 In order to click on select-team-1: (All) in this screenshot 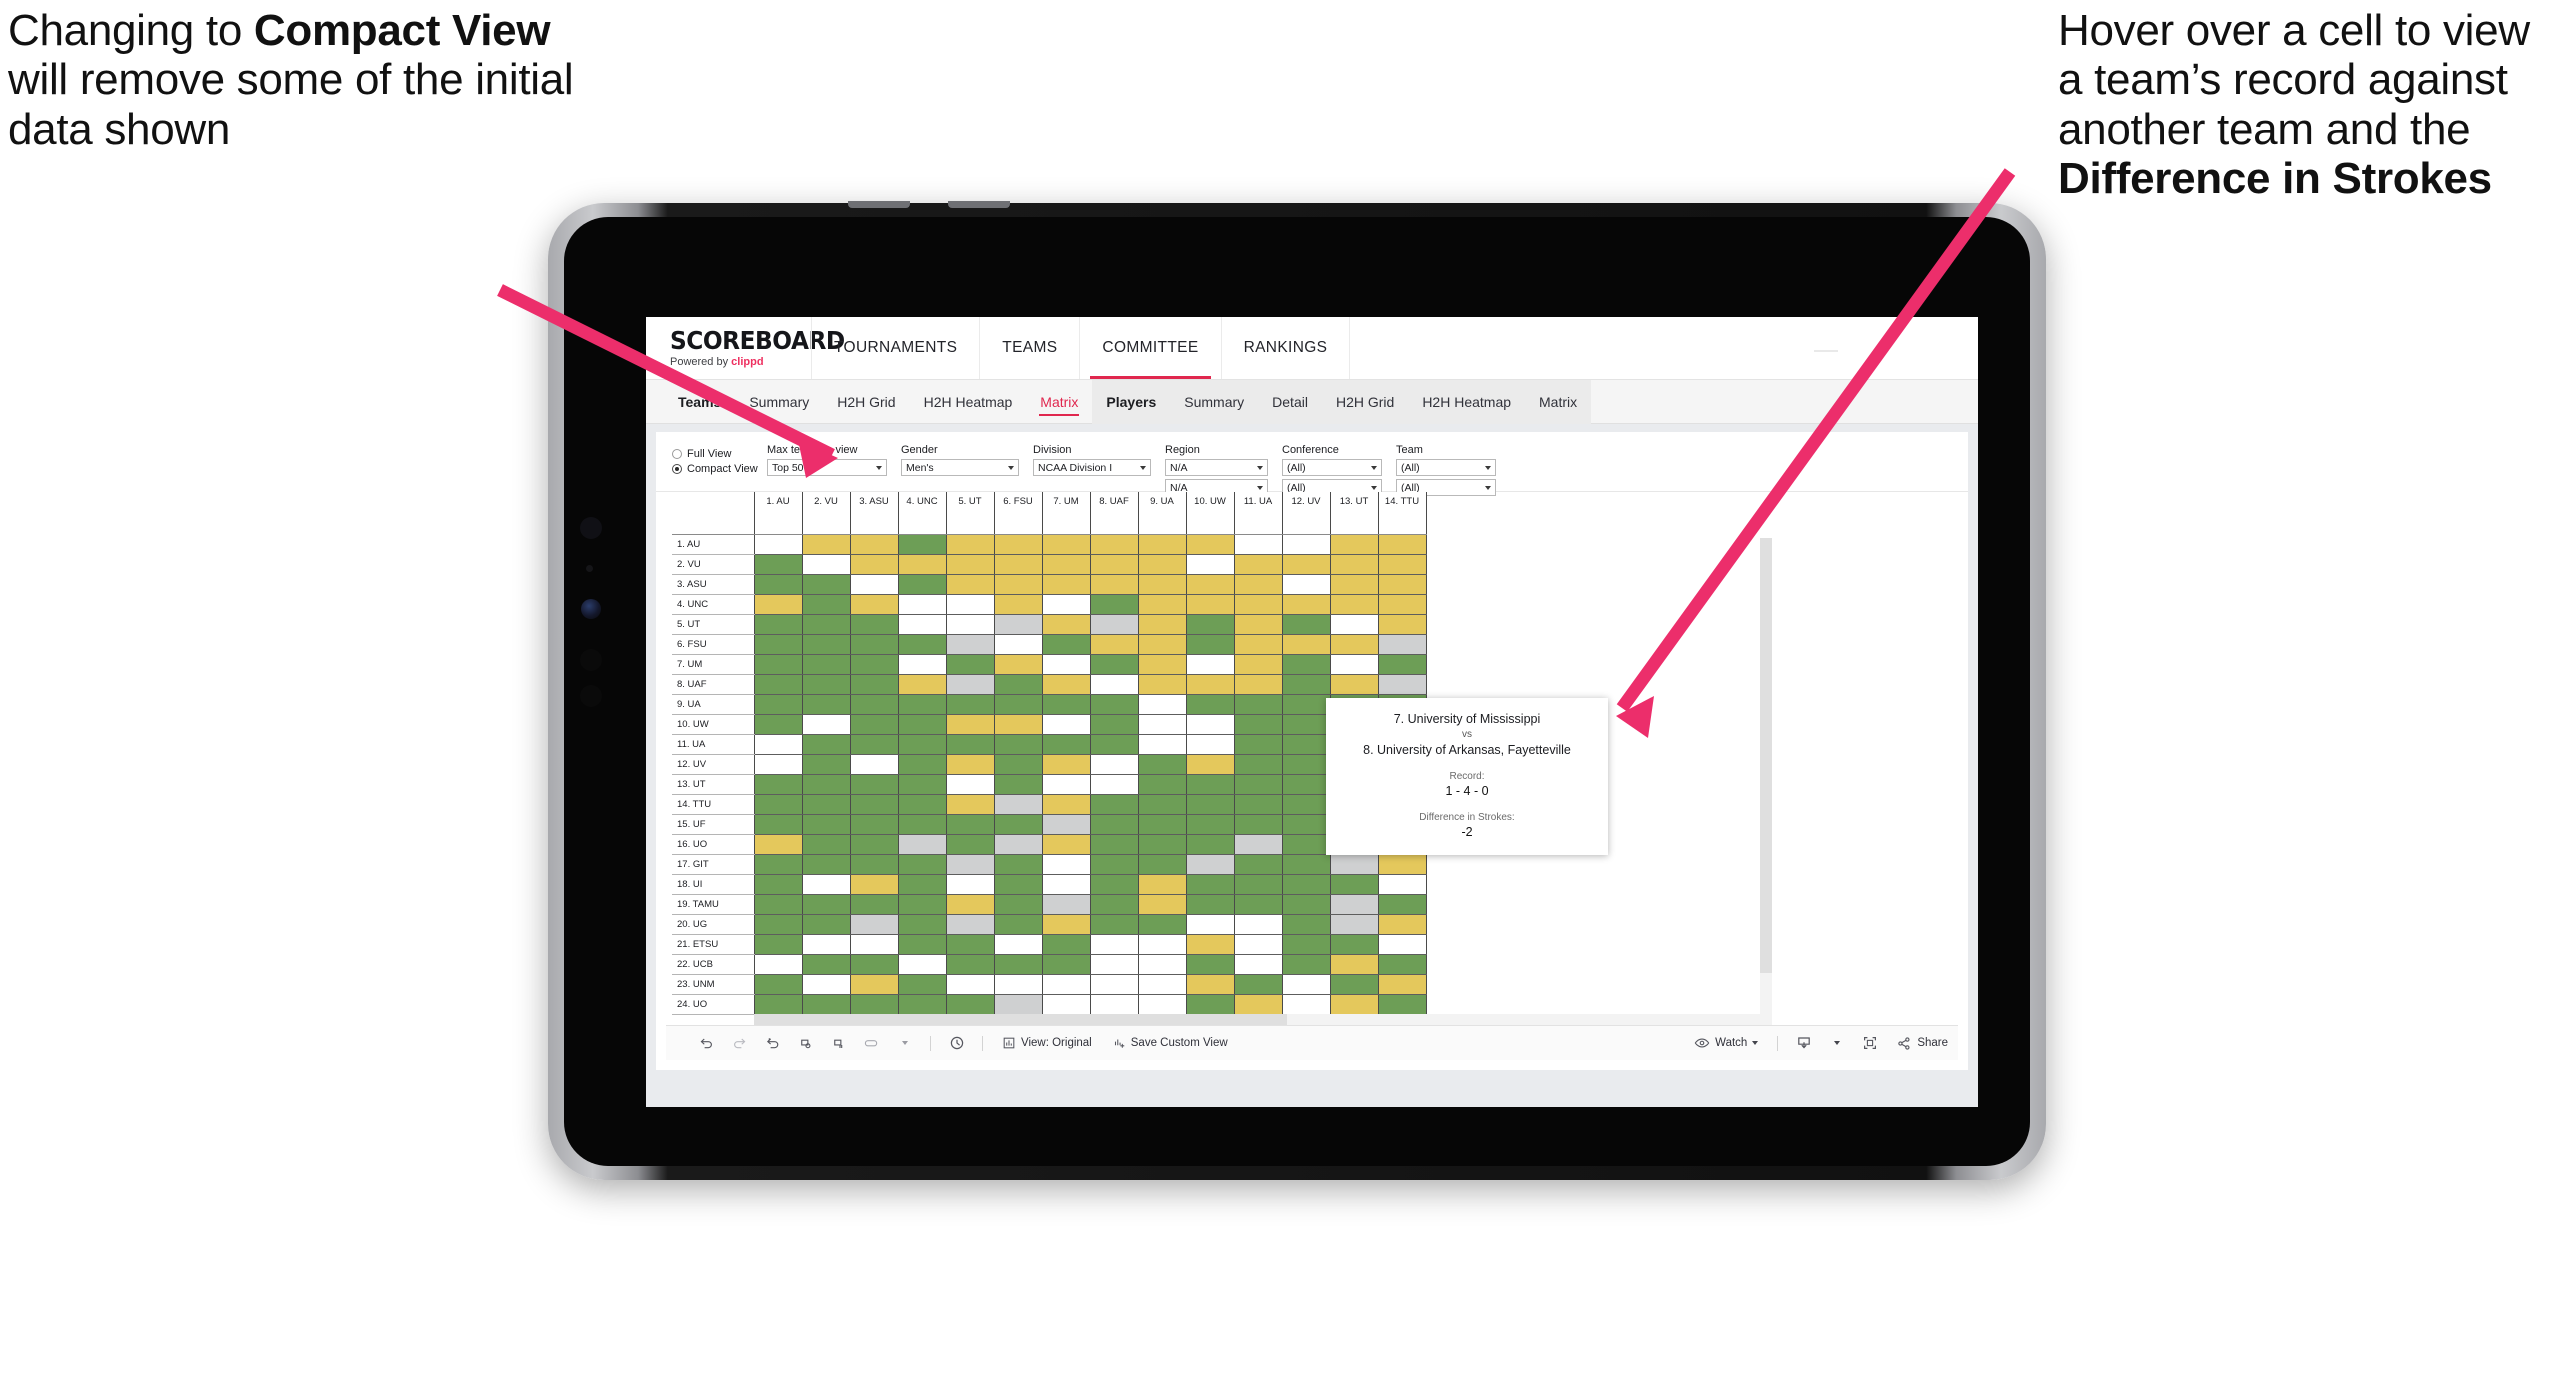, I will do `click(1446, 467)`.